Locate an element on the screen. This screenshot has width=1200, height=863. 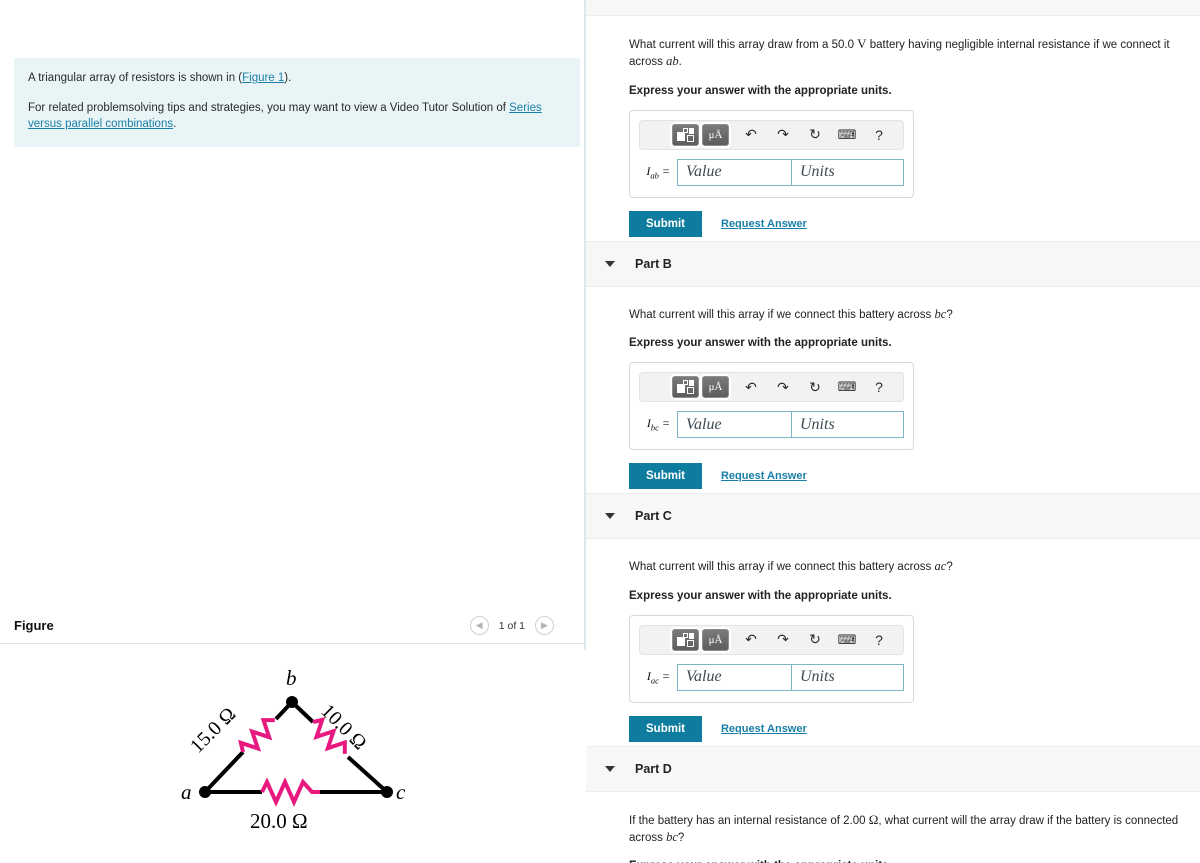
answer-box-a: μÅ ↶ ↷ ↻ ⌨? Iab = is located at coordinates (771, 153).